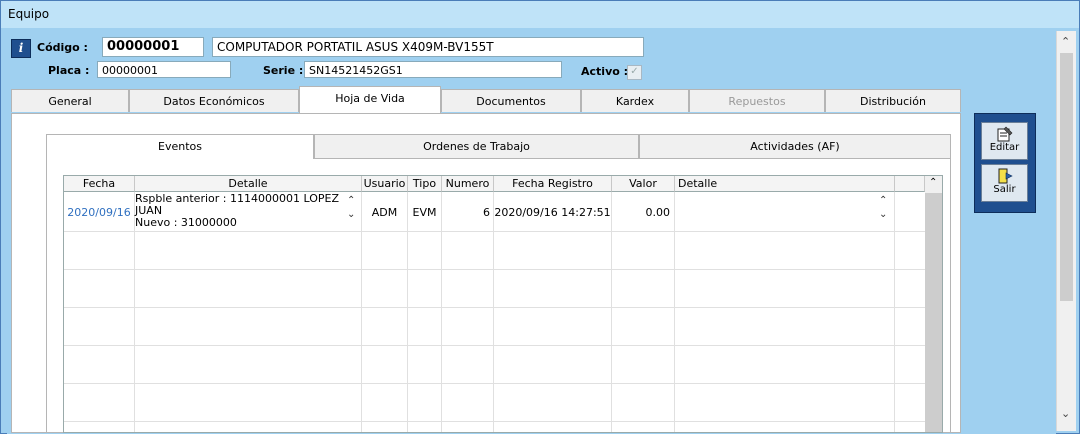  Describe the element at coordinates (1005, 176) in the screenshot. I see `exit-icon` at that location.